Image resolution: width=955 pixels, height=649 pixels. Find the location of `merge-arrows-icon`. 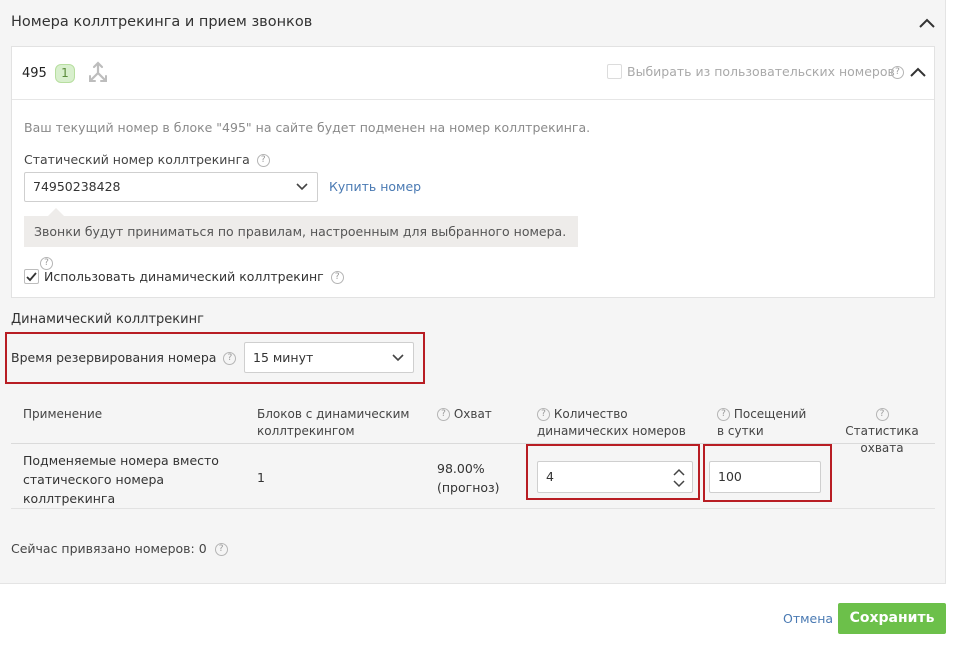

merge-arrows-icon is located at coordinates (98, 71).